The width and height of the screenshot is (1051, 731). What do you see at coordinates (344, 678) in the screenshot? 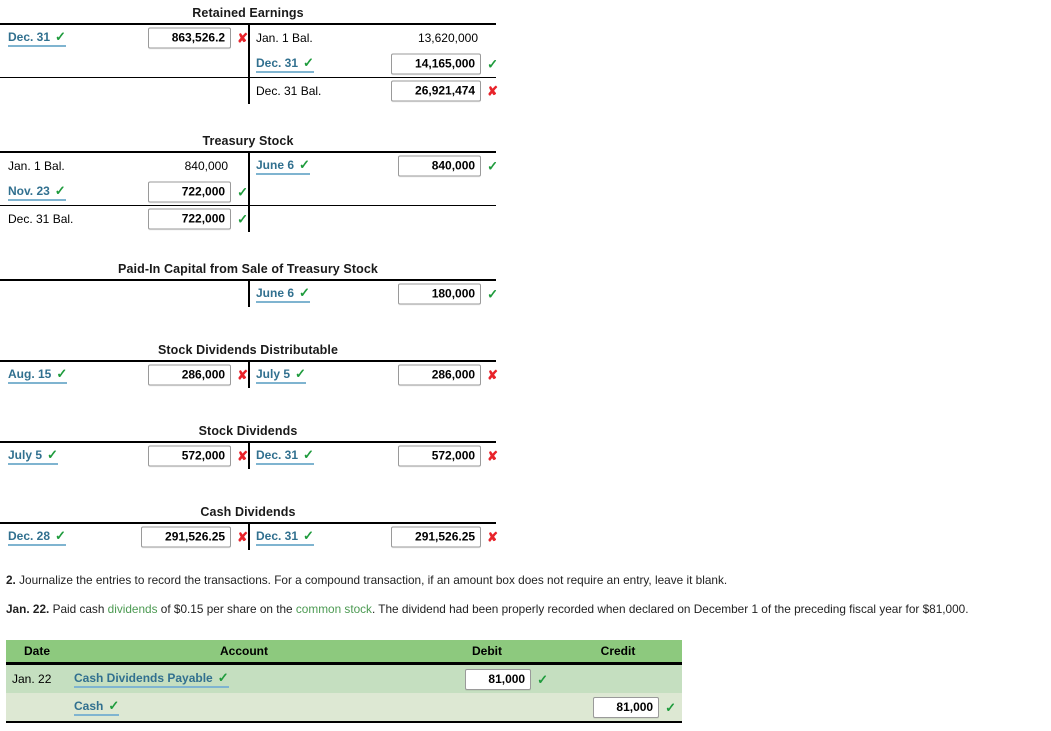
I see `journal-row: Jan. 22 Cash Dividends Payable ✓ 81,000 ✓` at bounding box center [344, 678].